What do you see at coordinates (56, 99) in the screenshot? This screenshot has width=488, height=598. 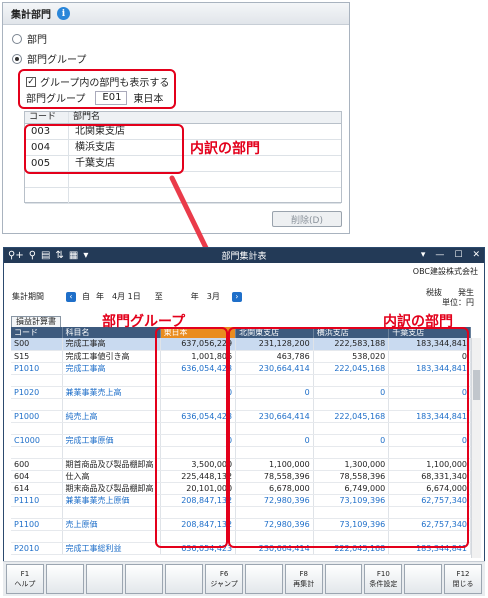 I see `group-field-label: 部門グループ` at bounding box center [56, 99].